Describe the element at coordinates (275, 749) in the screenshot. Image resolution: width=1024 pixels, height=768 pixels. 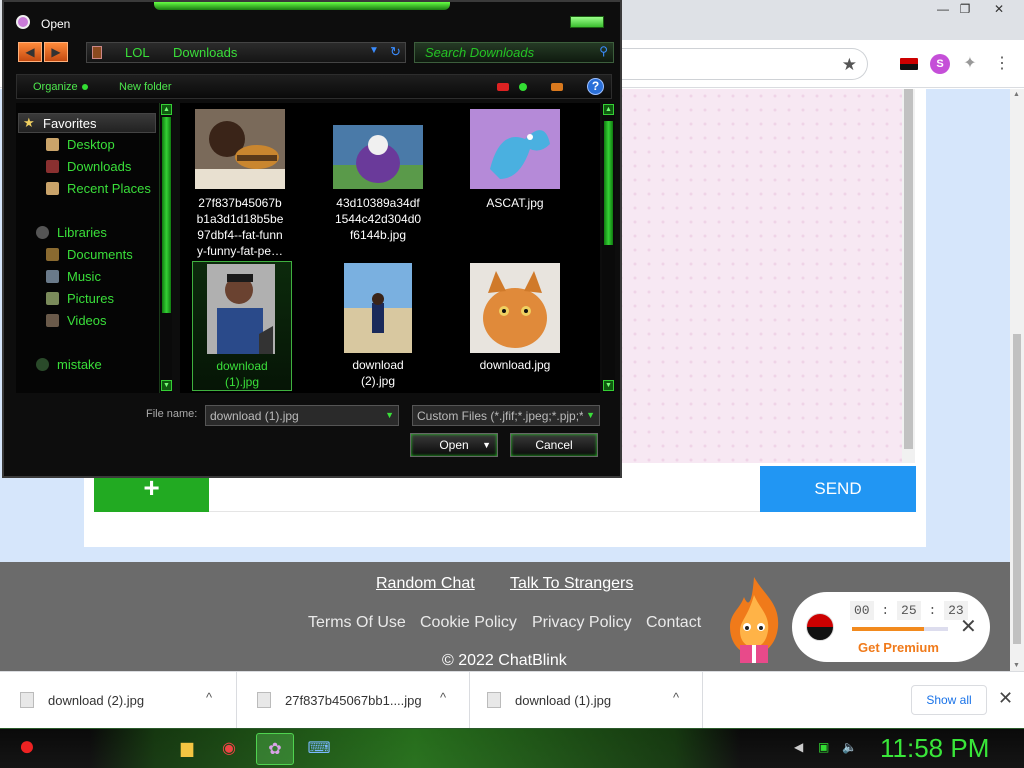
I see `open-dialog-app-icon: ✿` at that location.